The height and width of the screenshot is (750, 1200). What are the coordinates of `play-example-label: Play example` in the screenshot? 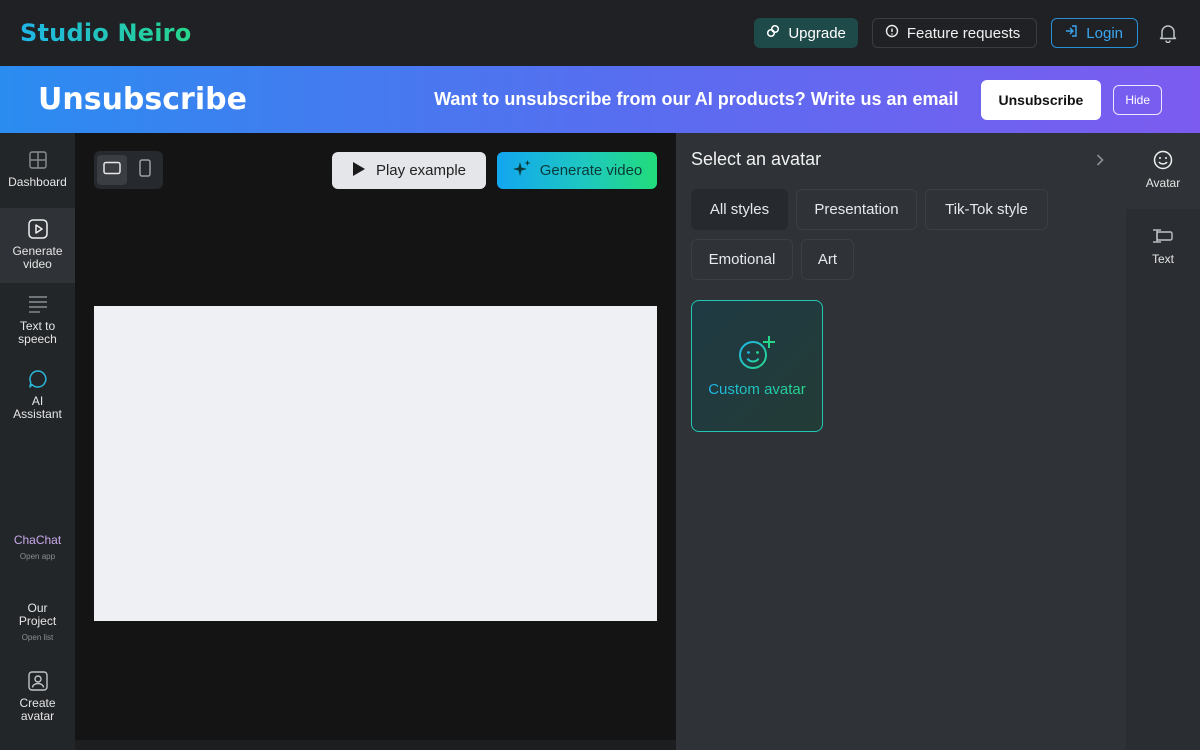 It's located at (421, 170).